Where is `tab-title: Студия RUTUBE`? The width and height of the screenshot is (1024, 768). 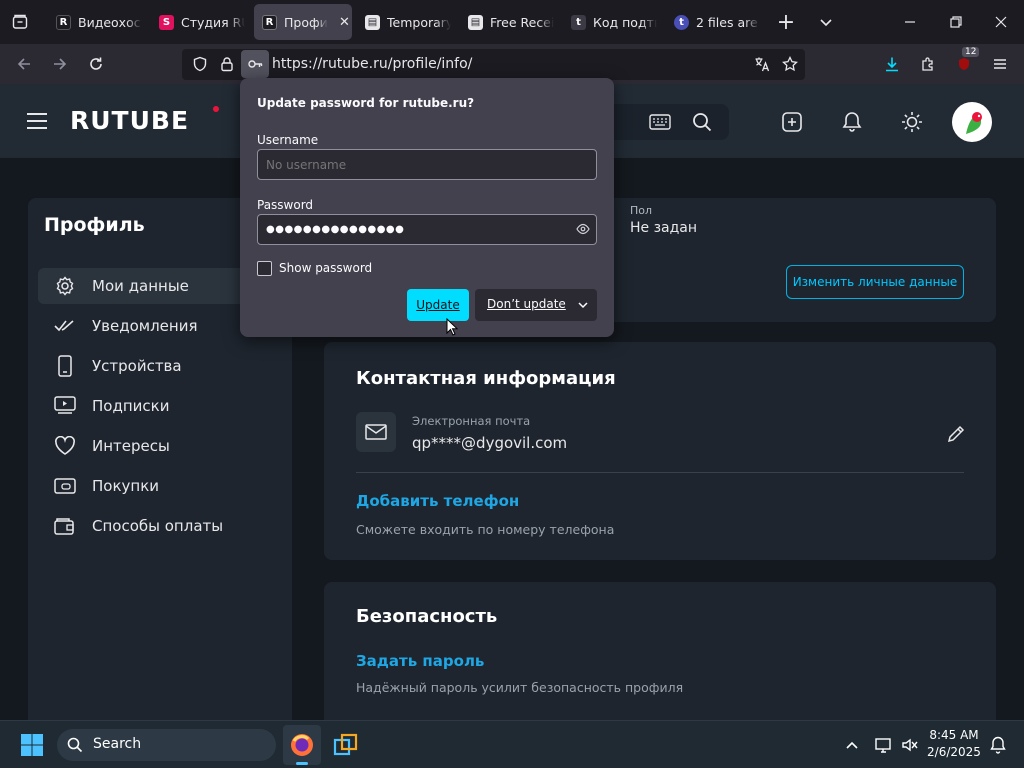 tab-title: Студия RUTUBE is located at coordinates (213, 22).